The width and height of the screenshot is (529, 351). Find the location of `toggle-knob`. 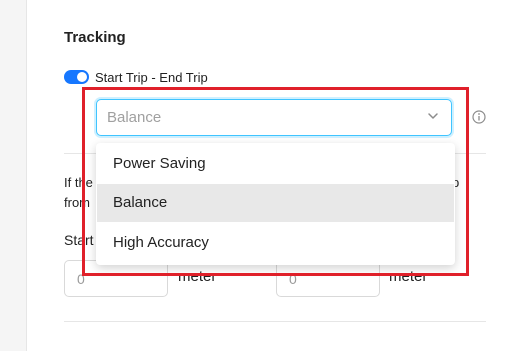

toggle-knob is located at coordinates (82, 77).